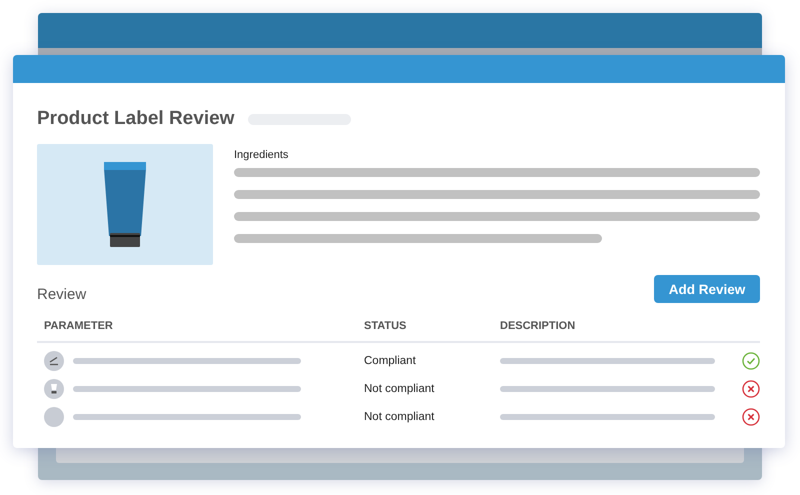  What do you see at coordinates (538, 326) in the screenshot?
I see `column-header: DESCRIPTION` at bounding box center [538, 326].